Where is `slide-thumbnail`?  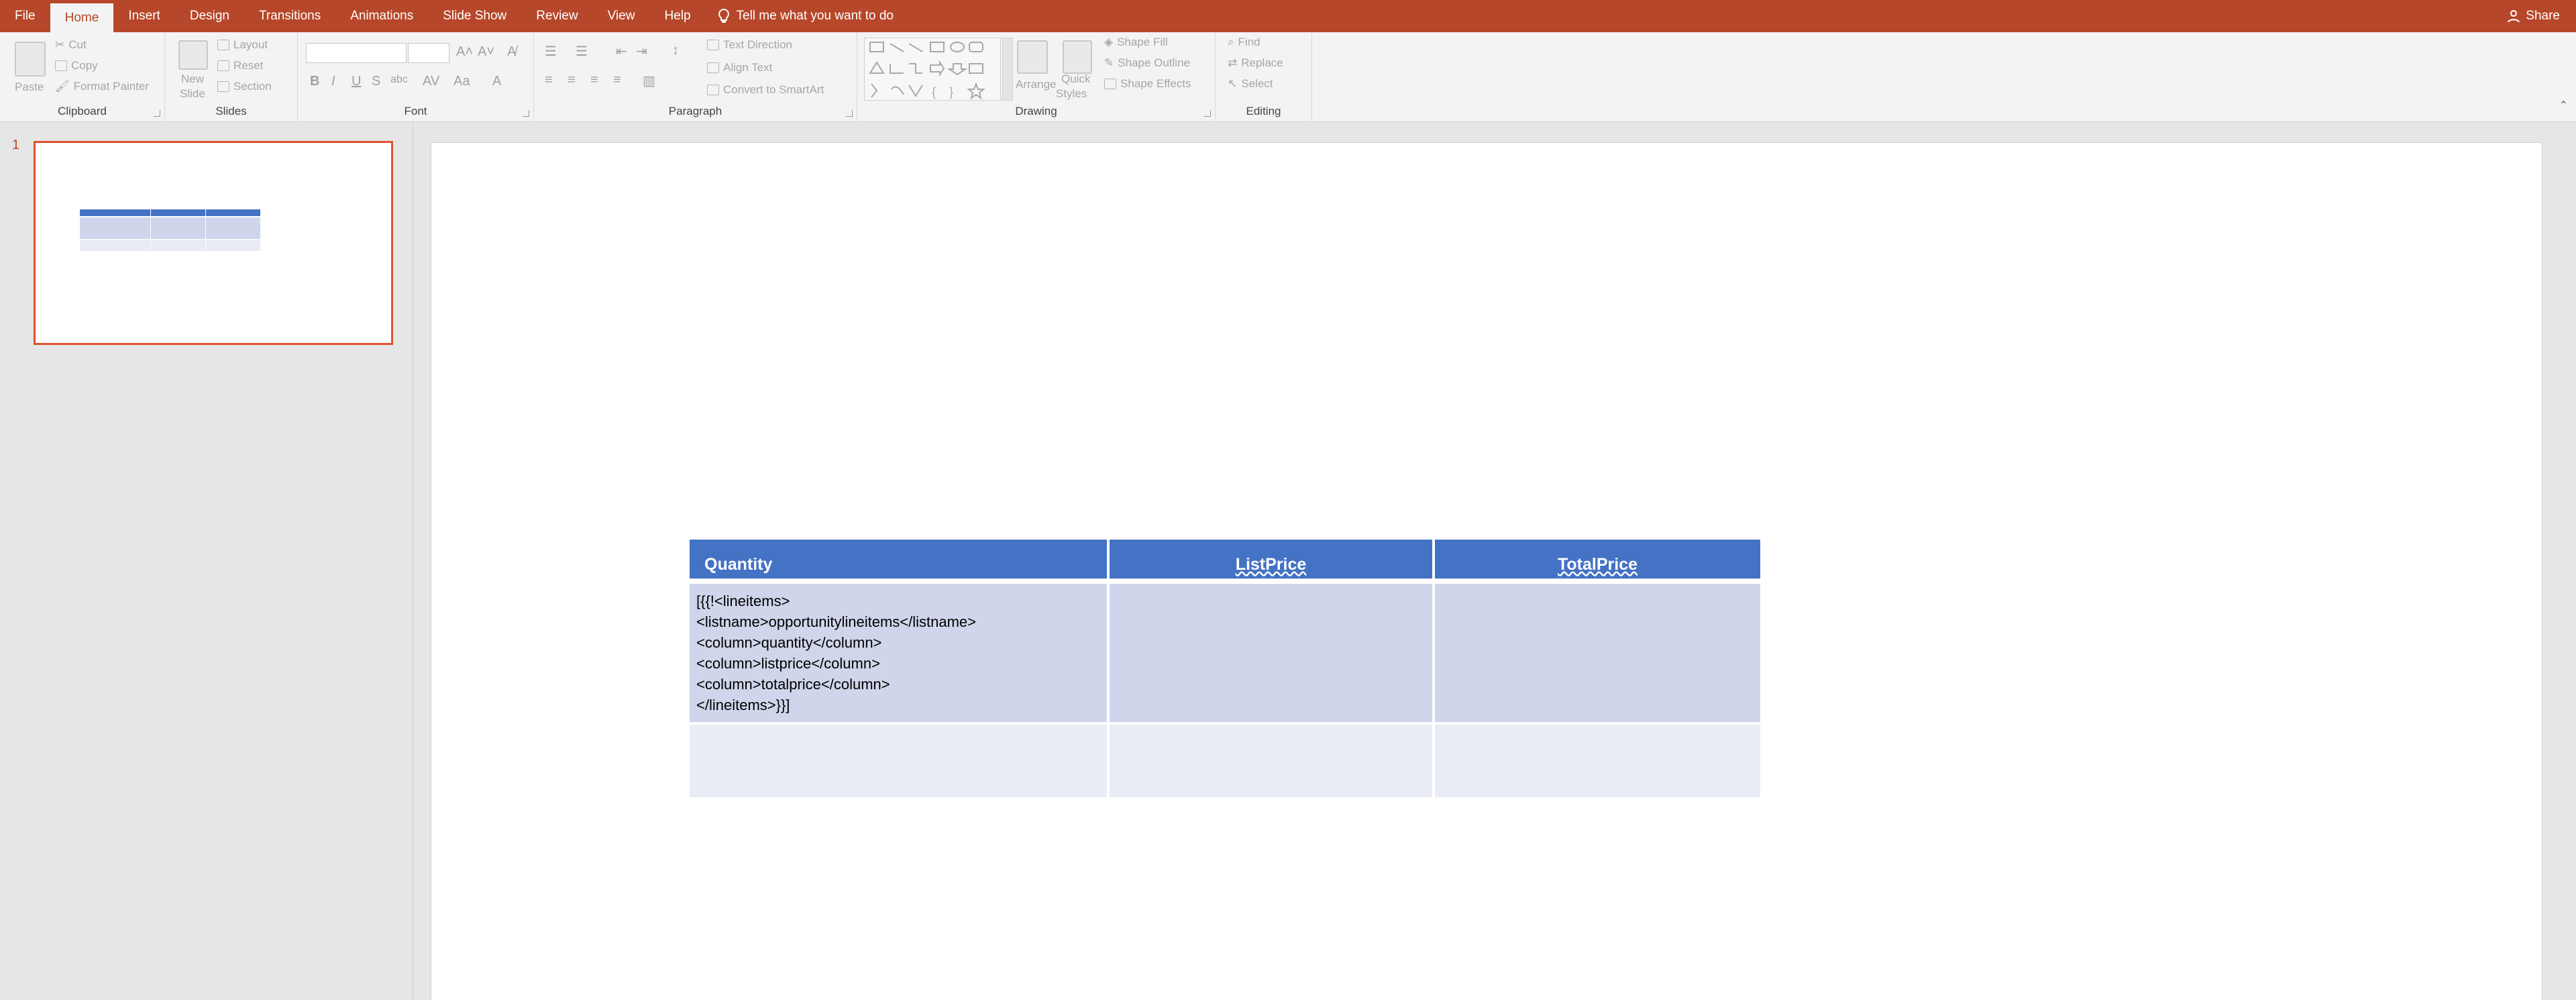
slide-thumbnail is located at coordinates (213, 243).